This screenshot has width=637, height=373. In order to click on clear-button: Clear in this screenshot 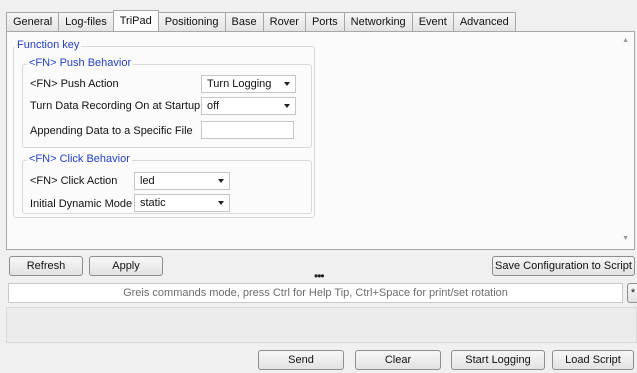, I will do `click(398, 360)`.